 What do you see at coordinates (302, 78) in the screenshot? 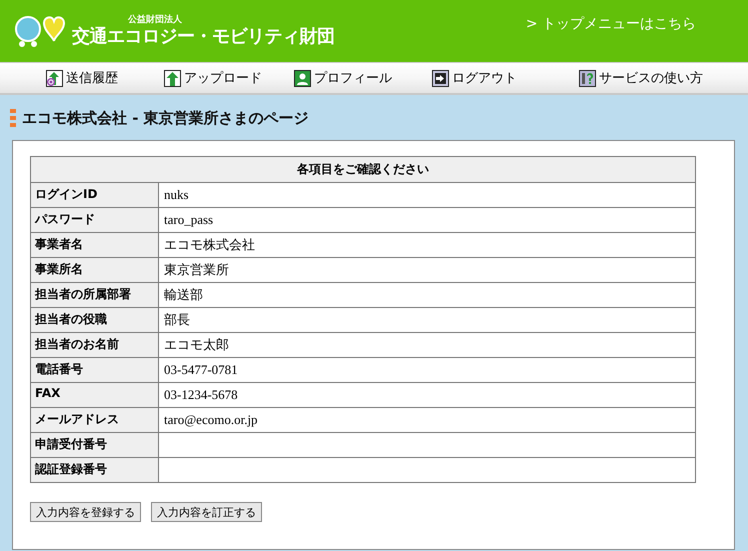
I see `user-icon` at bounding box center [302, 78].